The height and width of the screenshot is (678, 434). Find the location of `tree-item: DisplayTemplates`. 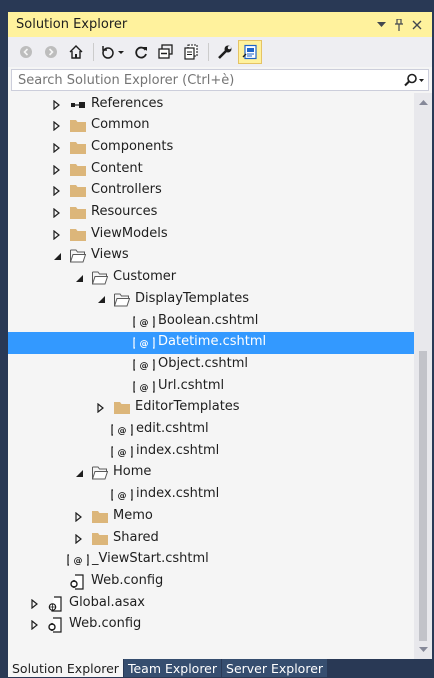

tree-item: DisplayTemplates is located at coordinates (211, 300).